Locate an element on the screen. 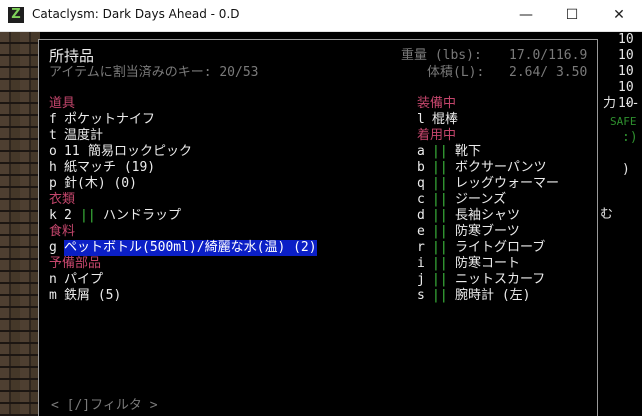 The image size is (642, 416). sidebar-line: ) is located at coordinates (626, 169).